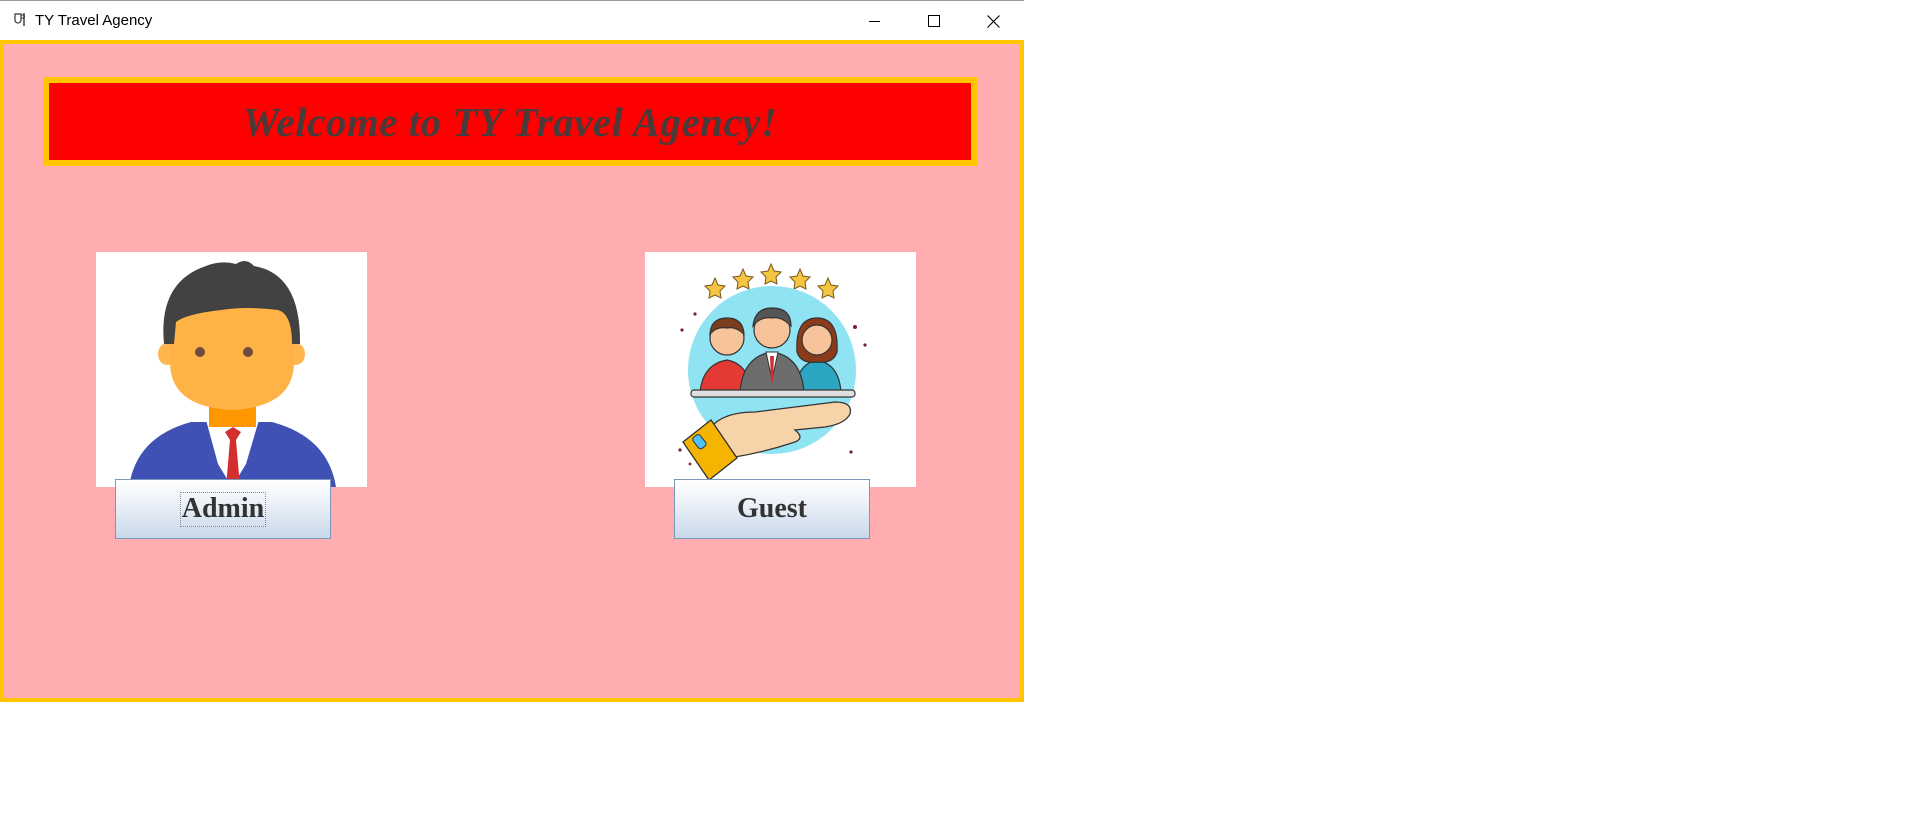  I want to click on admin-avatar-image, so click(231, 369).